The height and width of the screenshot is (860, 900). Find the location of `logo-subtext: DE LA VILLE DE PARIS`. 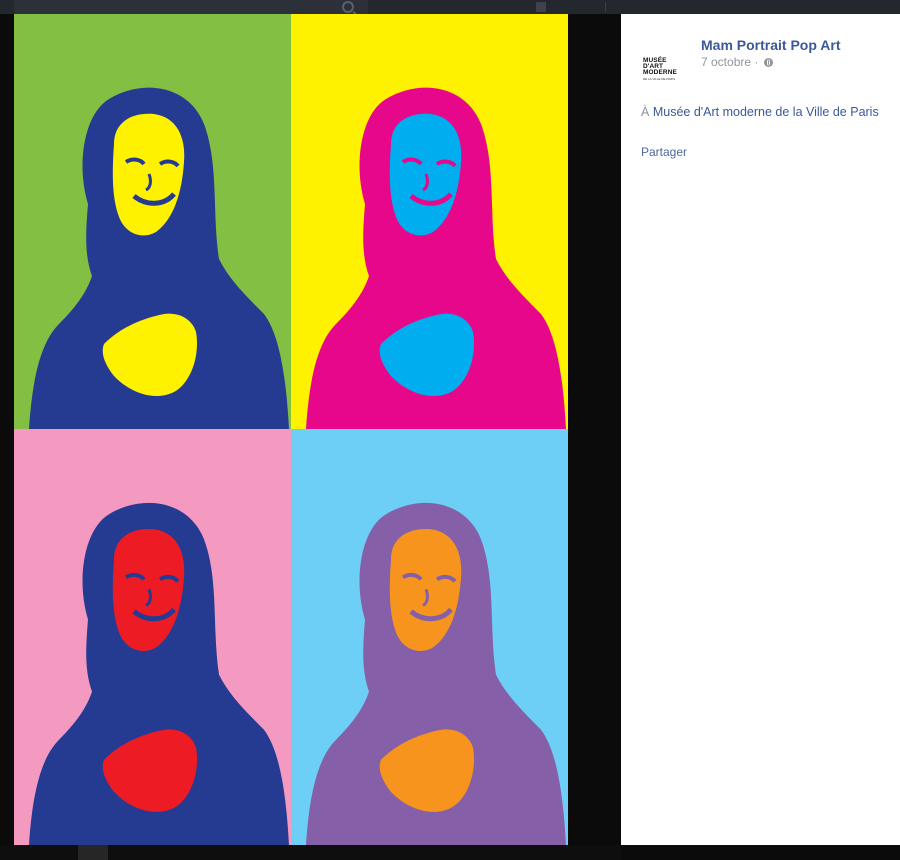

logo-subtext: DE LA VILLE DE PARIS is located at coordinates (659, 79).